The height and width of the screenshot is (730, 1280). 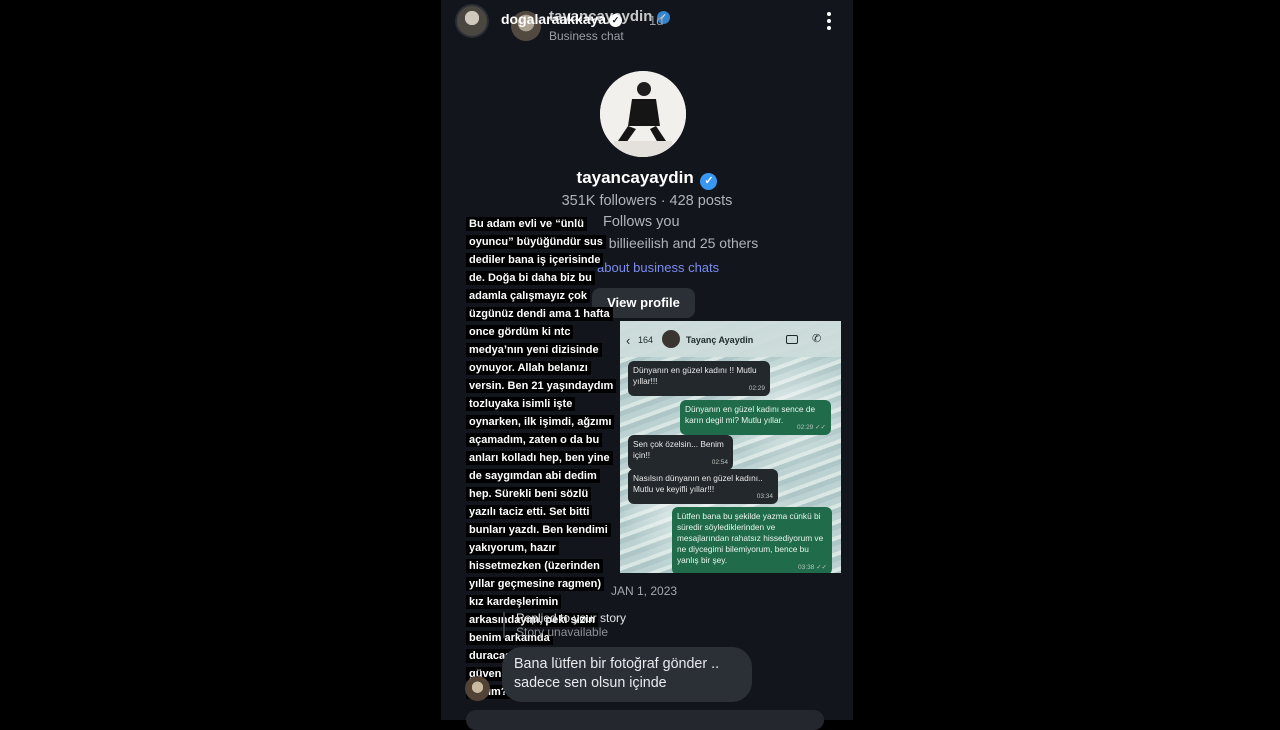 What do you see at coordinates (628, 340) in the screenshot?
I see `chevron-left-icon: ‹` at bounding box center [628, 340].